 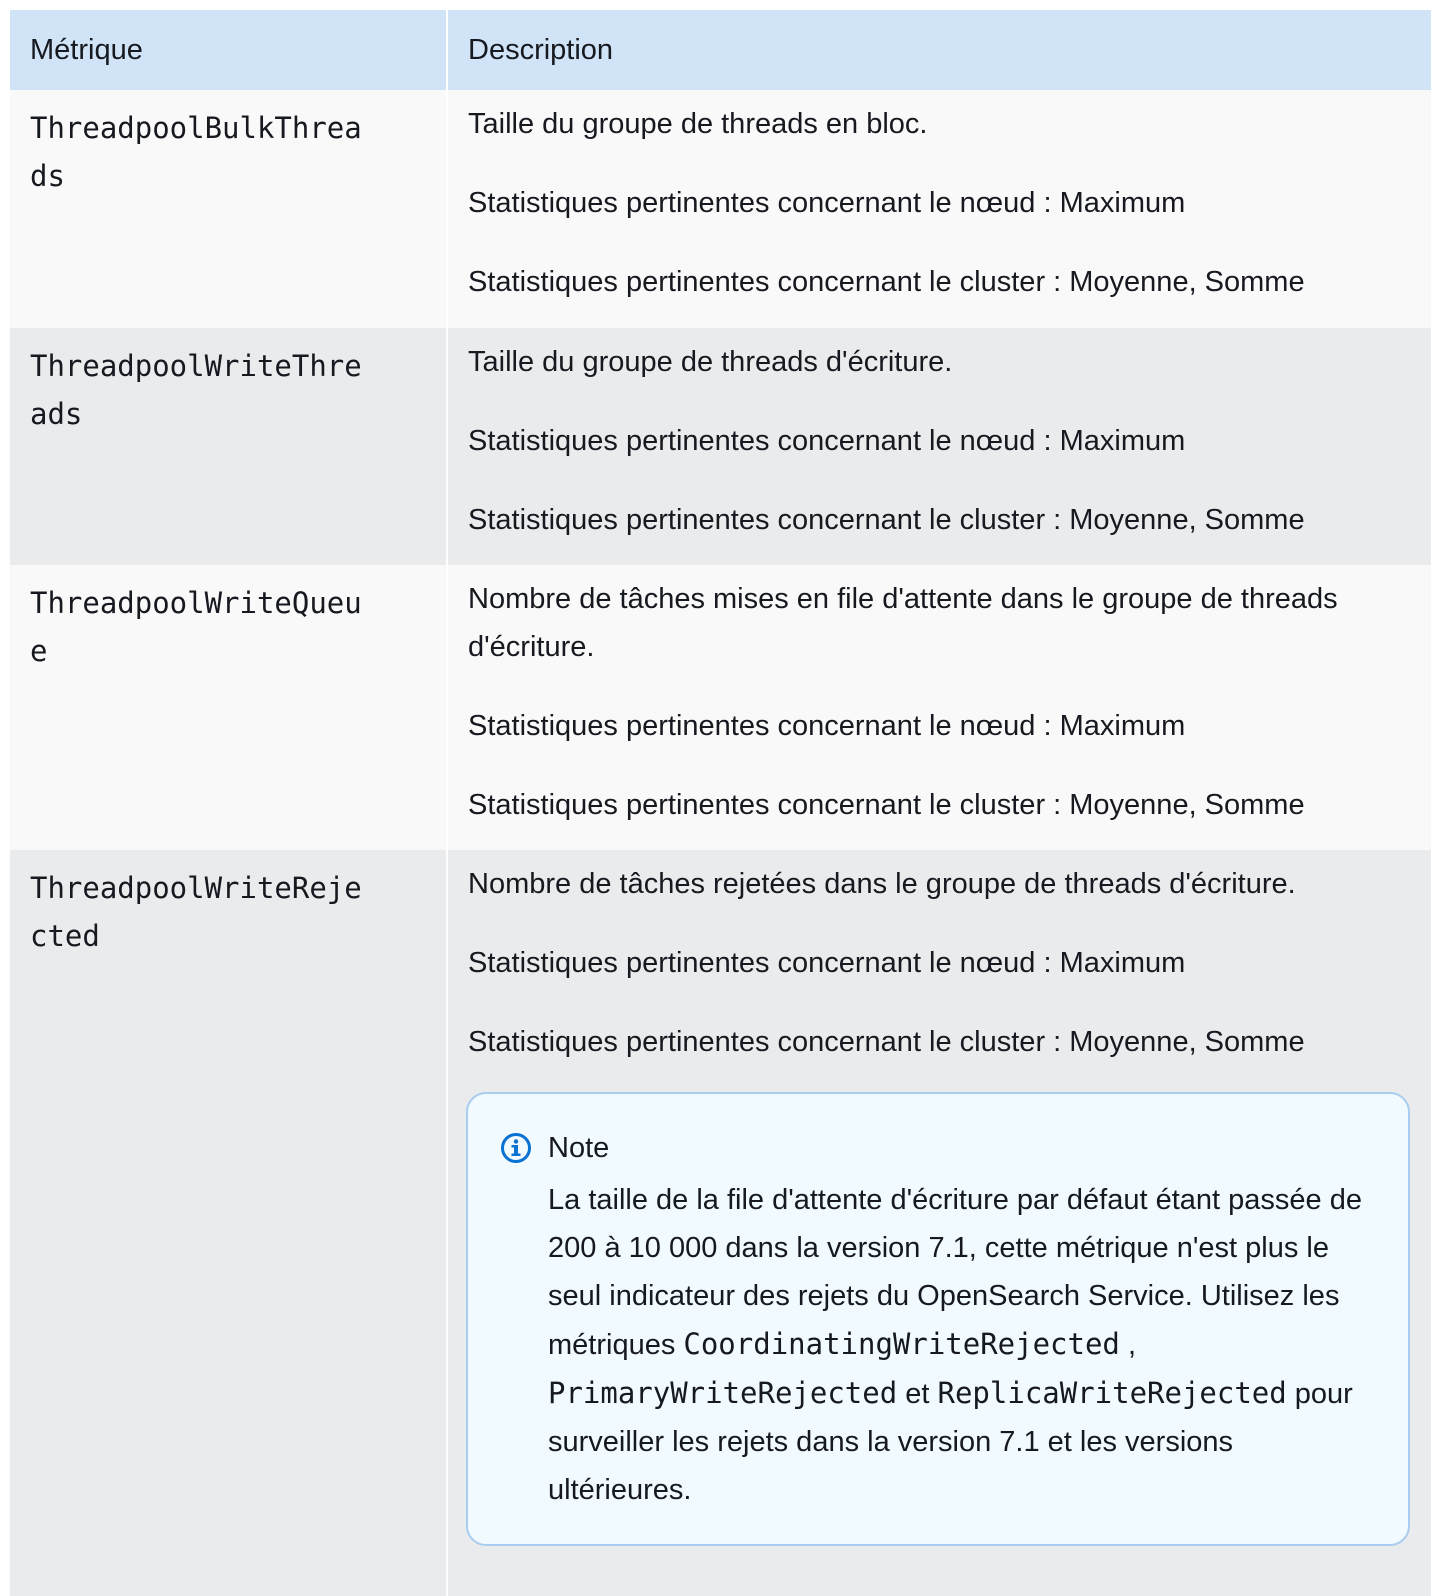 I want to click on note-title: Note, so click(x=579, y=1147).